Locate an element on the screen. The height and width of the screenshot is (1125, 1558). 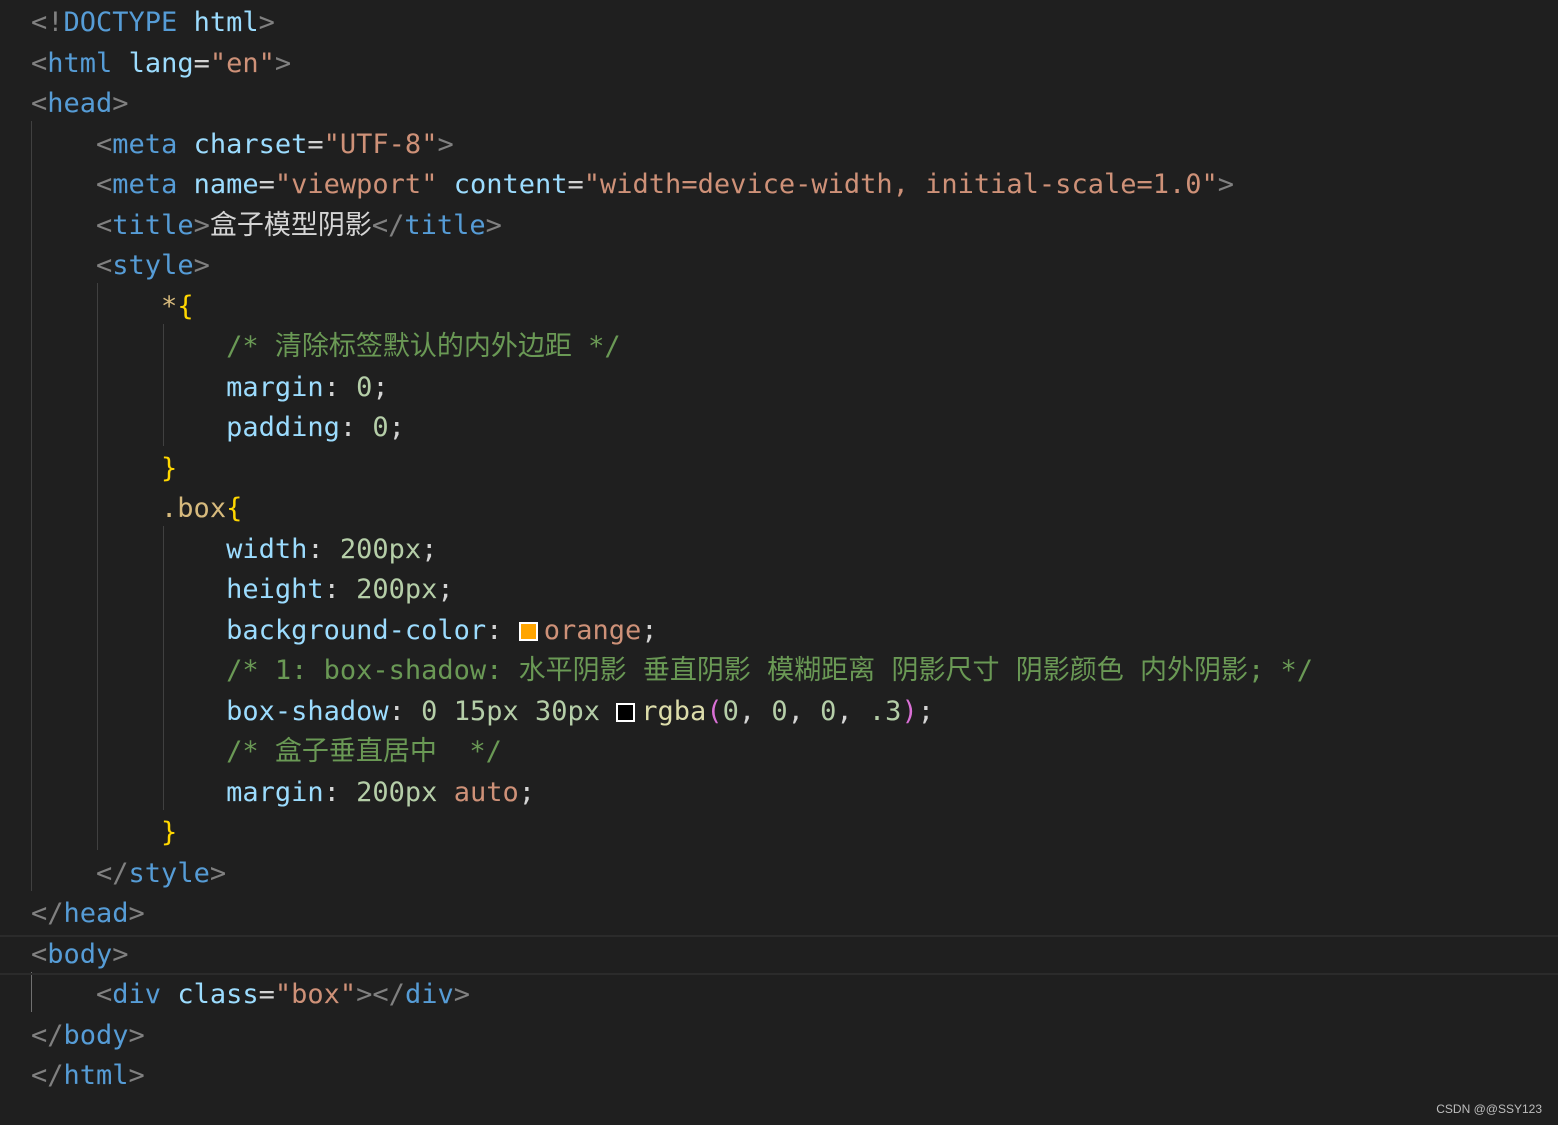
code-token: lang is located at coordinates (161, 63).